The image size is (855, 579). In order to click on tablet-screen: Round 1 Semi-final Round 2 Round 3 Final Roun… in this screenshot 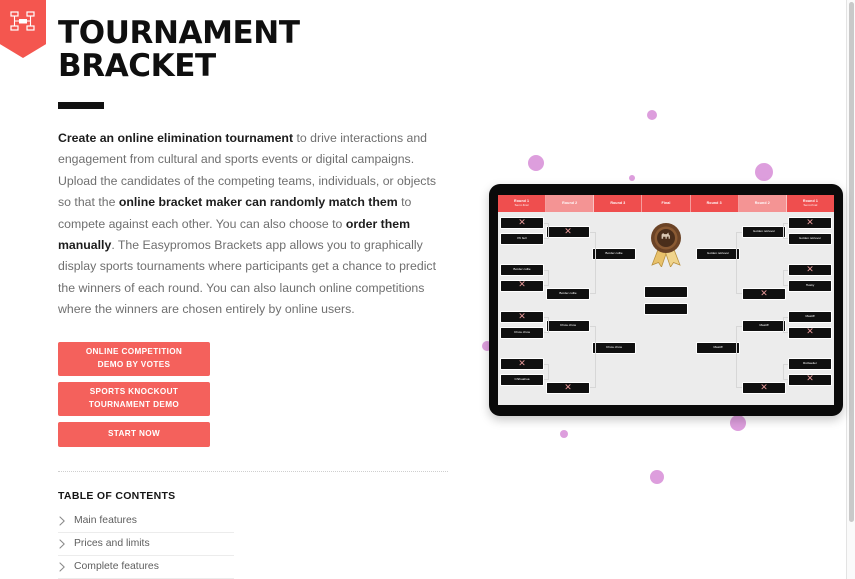, I will do `click(666, 300)`.